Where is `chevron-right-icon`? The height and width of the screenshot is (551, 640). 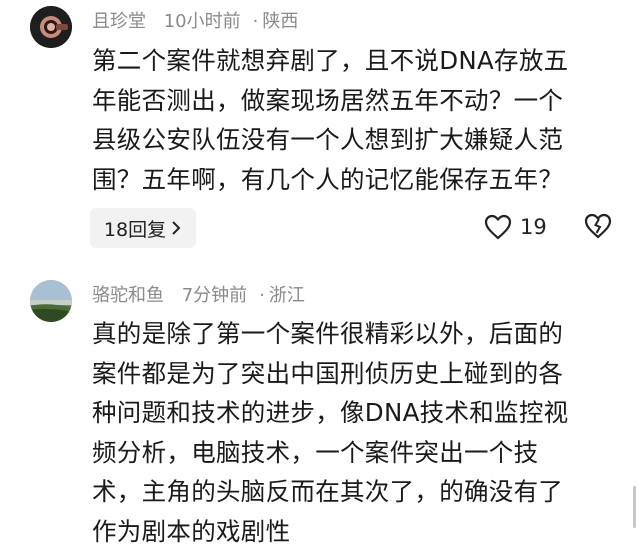 chevron-right-icon is located at coordinates (176, 228).